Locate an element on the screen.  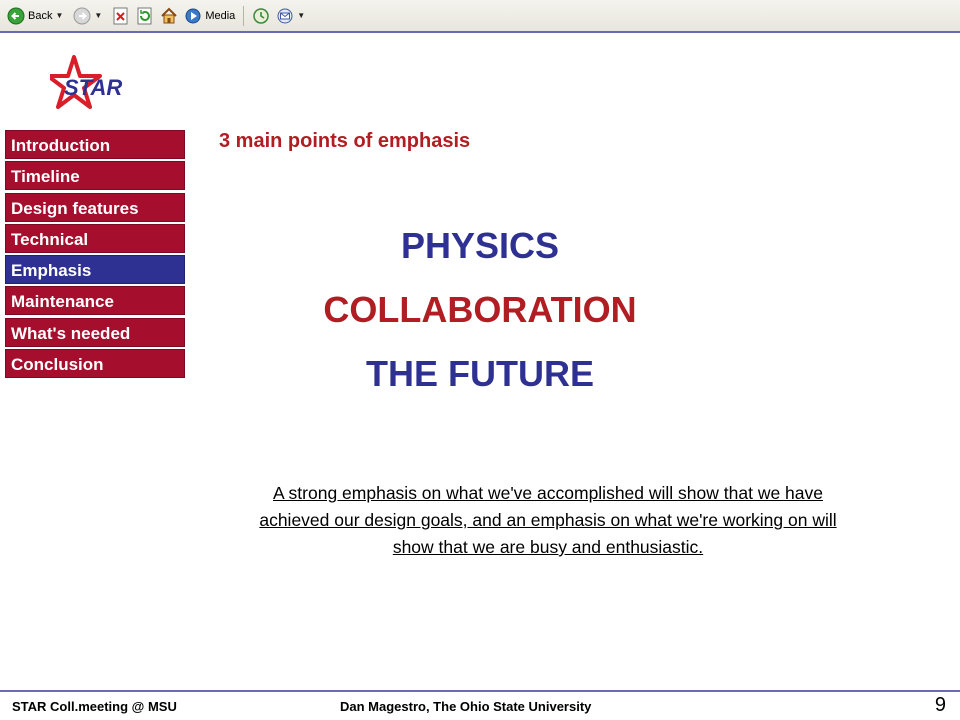
nav-item-introduction: Introduction is located at coordinates (95, 144).